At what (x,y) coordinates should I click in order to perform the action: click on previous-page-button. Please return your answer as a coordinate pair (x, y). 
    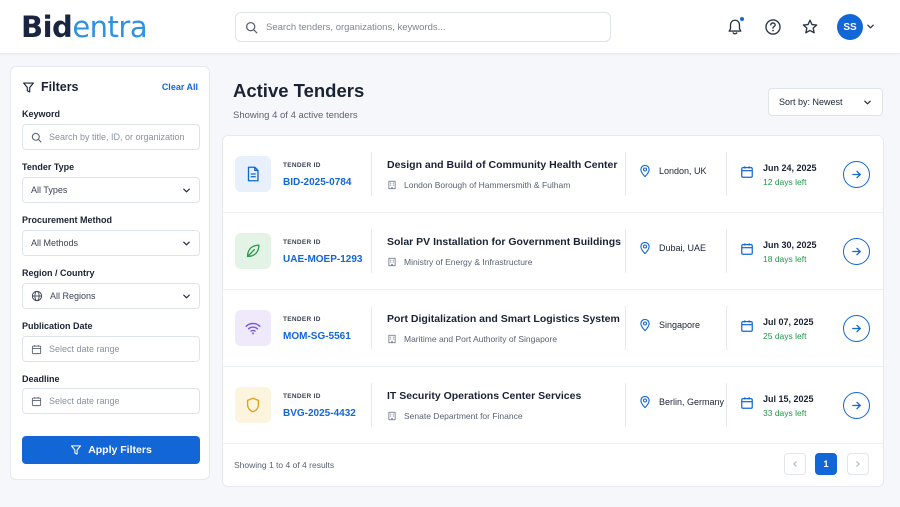
    Looking at the image, I should click on (795, 464).